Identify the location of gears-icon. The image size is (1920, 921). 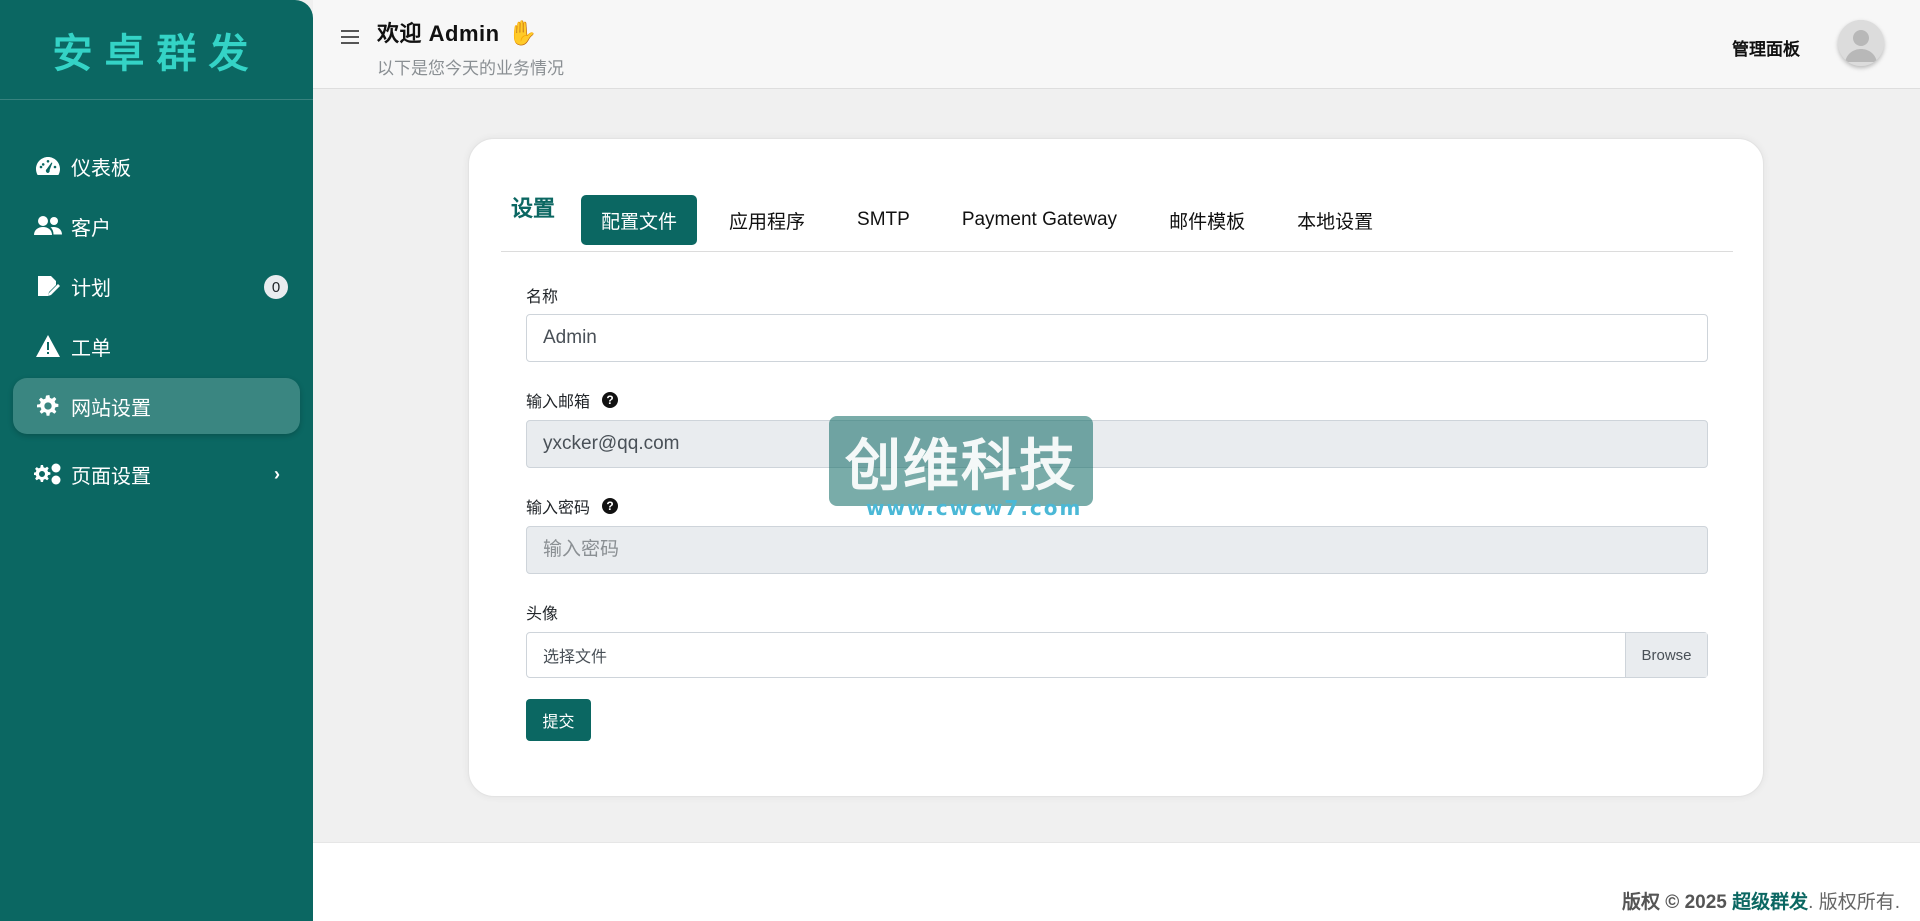
(48, 474).